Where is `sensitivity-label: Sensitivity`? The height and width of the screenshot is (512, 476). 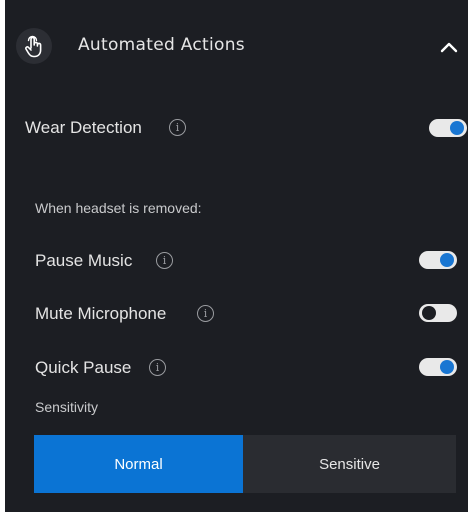
sensitivity-label: Sensitivity is located at coordinates (67, 407).